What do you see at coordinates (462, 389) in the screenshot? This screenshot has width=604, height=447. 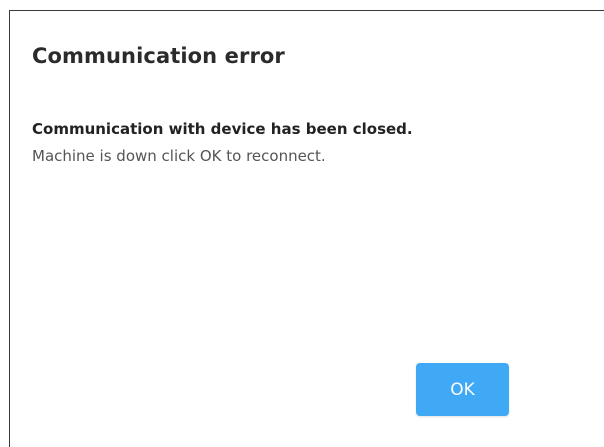 I see `ok-button: OK` at bounding box center [462, 389].